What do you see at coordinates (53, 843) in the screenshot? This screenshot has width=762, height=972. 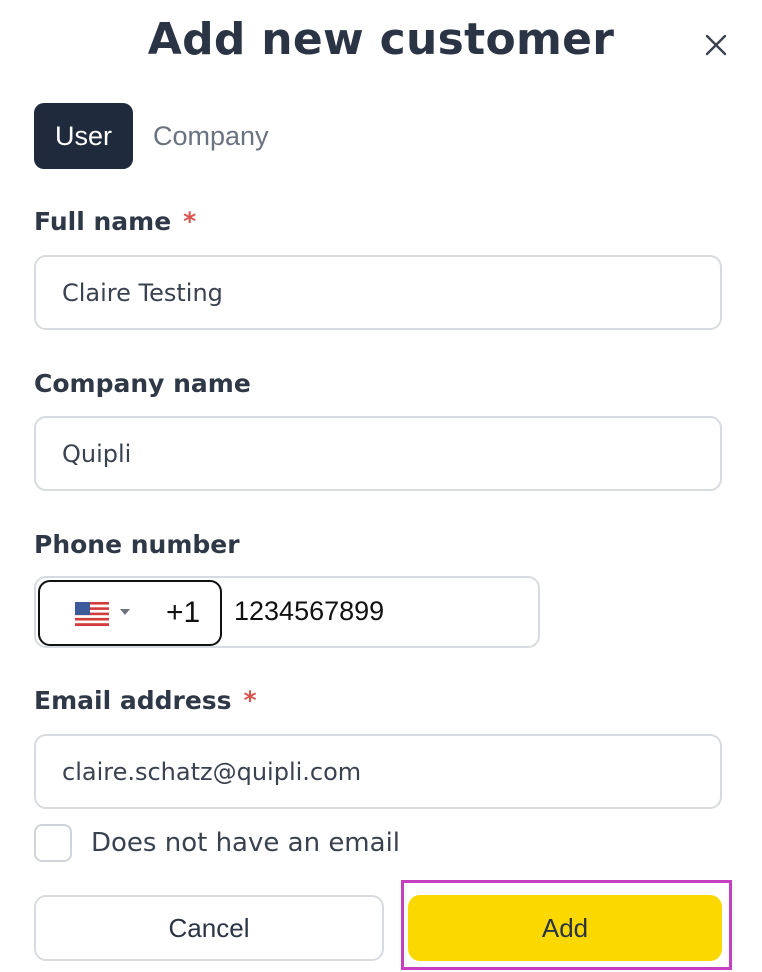 I see `no-email-checkbox` at bounding box center [53, 843].